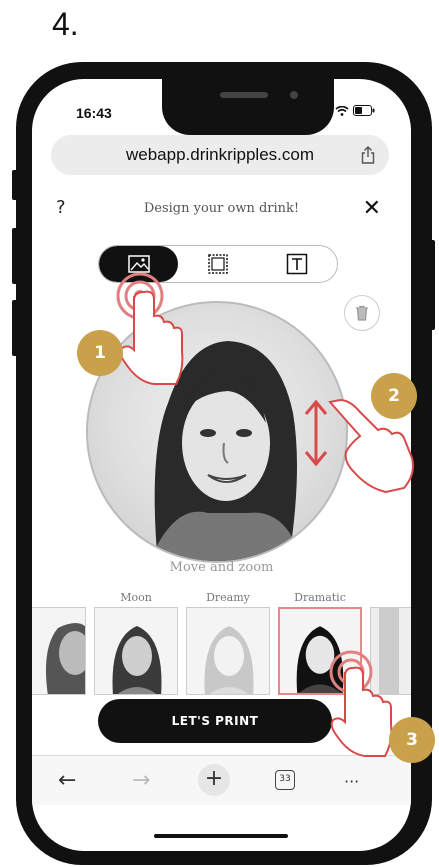  What do you see at coordinates (228, 597) in the screenshot?
I see `filter-label: Dreamy` at bounding box center [228, 597].